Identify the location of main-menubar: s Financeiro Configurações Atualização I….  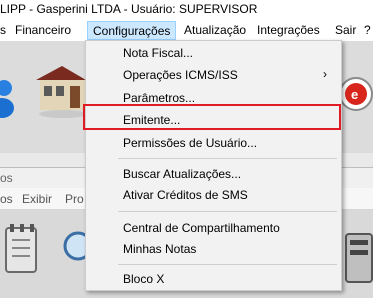
(186, 30).